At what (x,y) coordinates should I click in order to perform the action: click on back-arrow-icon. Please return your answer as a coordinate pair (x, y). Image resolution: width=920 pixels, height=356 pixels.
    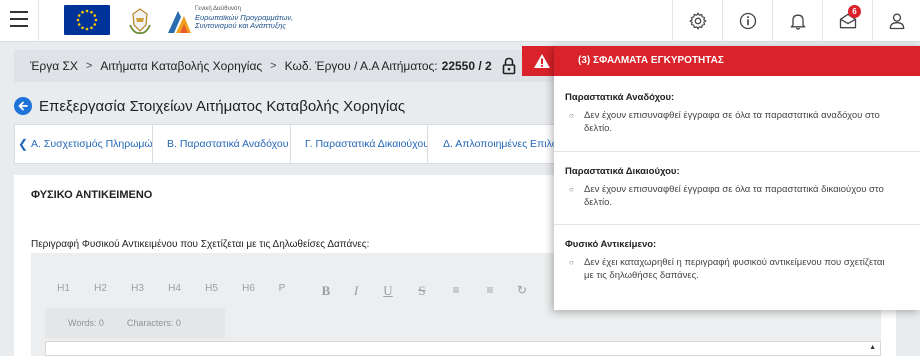
    Looking at the image, I should click on (23, 106).